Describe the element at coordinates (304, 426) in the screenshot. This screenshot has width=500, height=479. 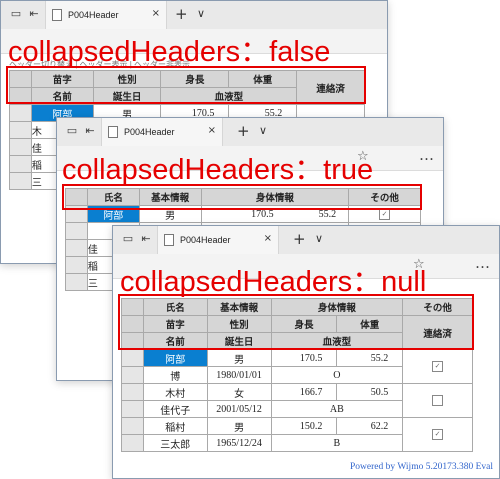
I see `cell-shincho: 150.2` at that location.